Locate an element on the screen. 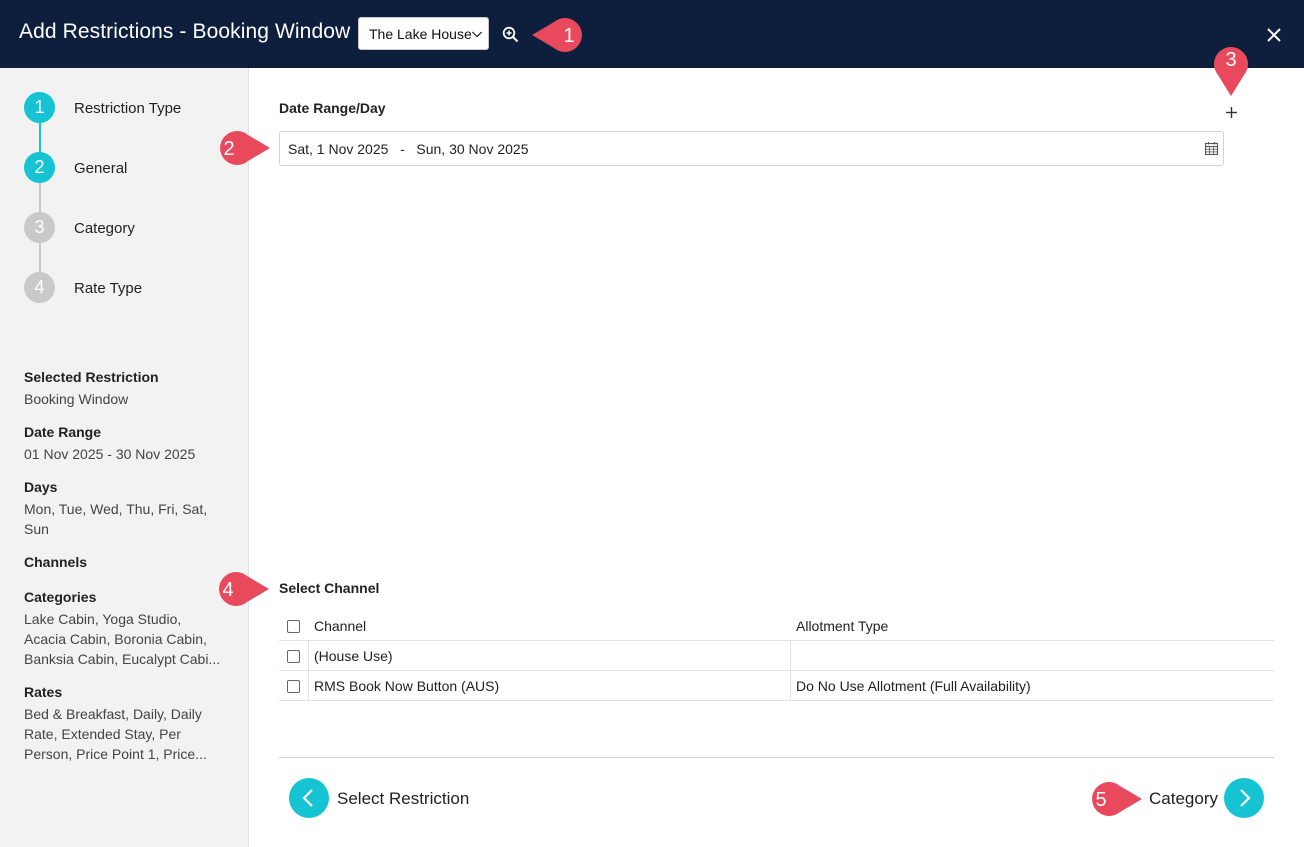 The height and width of the screenshot is (847, 1304). step-number: 2 is located at coordinates (39, 167).